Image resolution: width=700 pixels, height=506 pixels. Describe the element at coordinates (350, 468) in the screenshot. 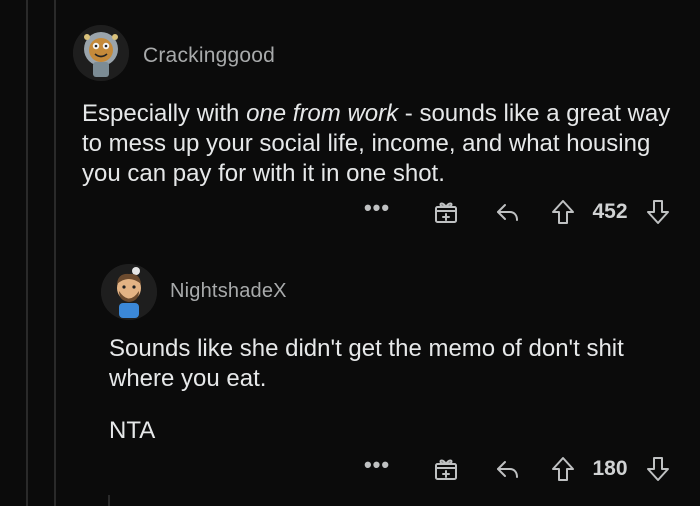

I see `comment-actions: ••• 180` at that location.